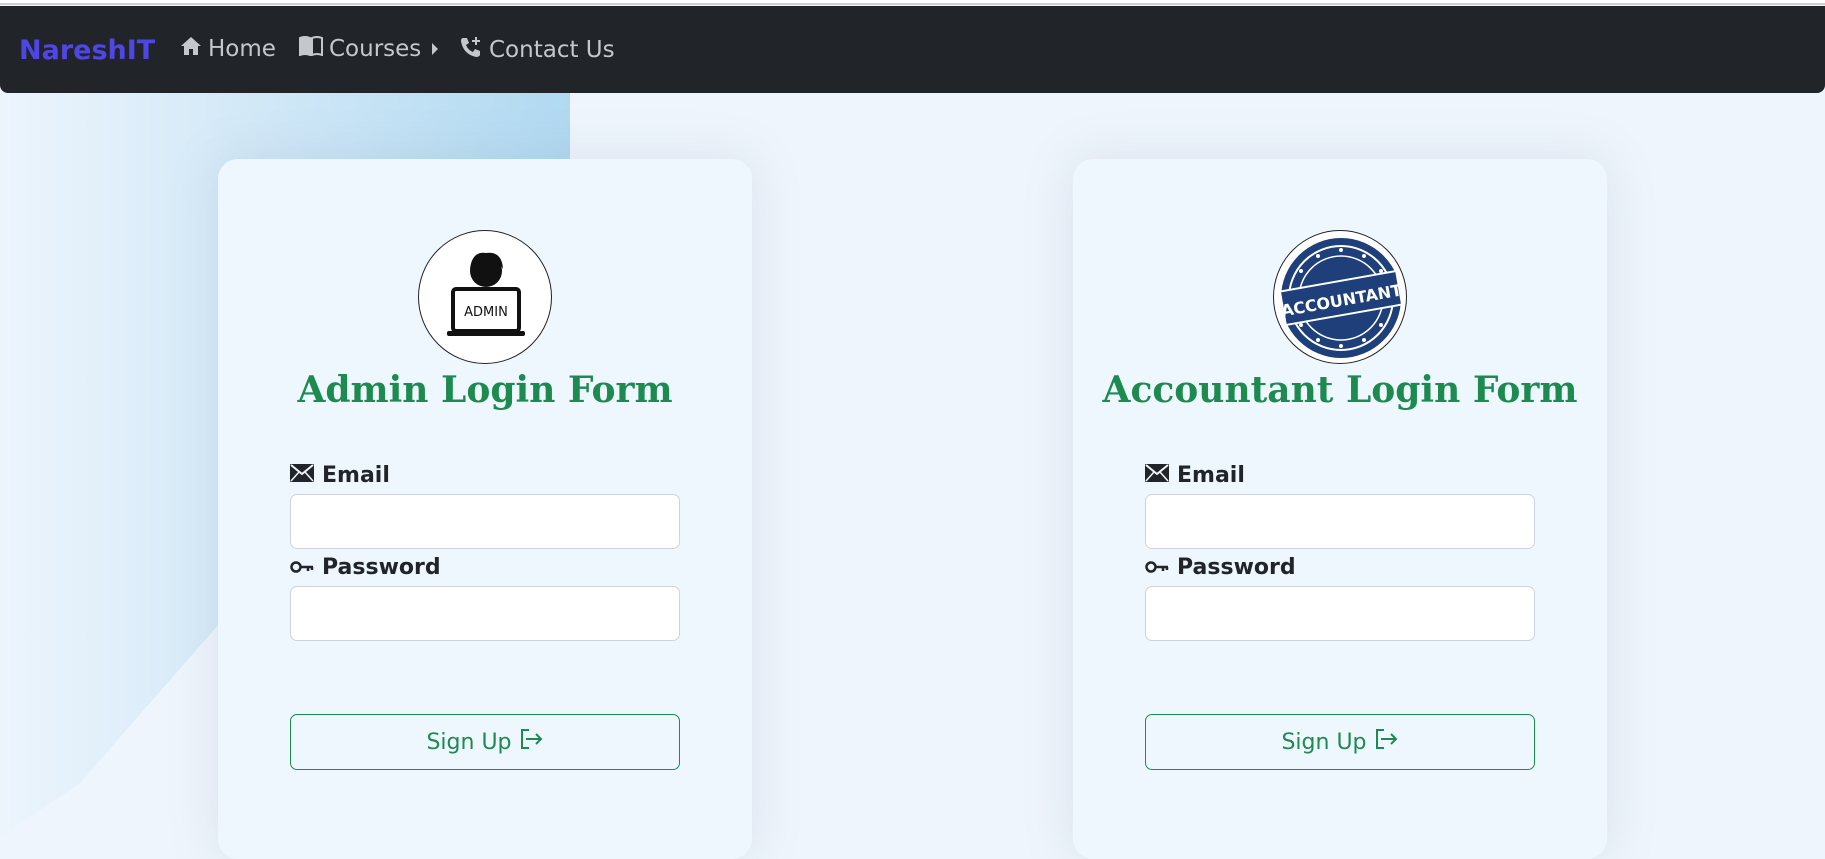  Describe the element at coordinates (1340, 521) in the screenshot. I see `accountant-email-input` at that location.